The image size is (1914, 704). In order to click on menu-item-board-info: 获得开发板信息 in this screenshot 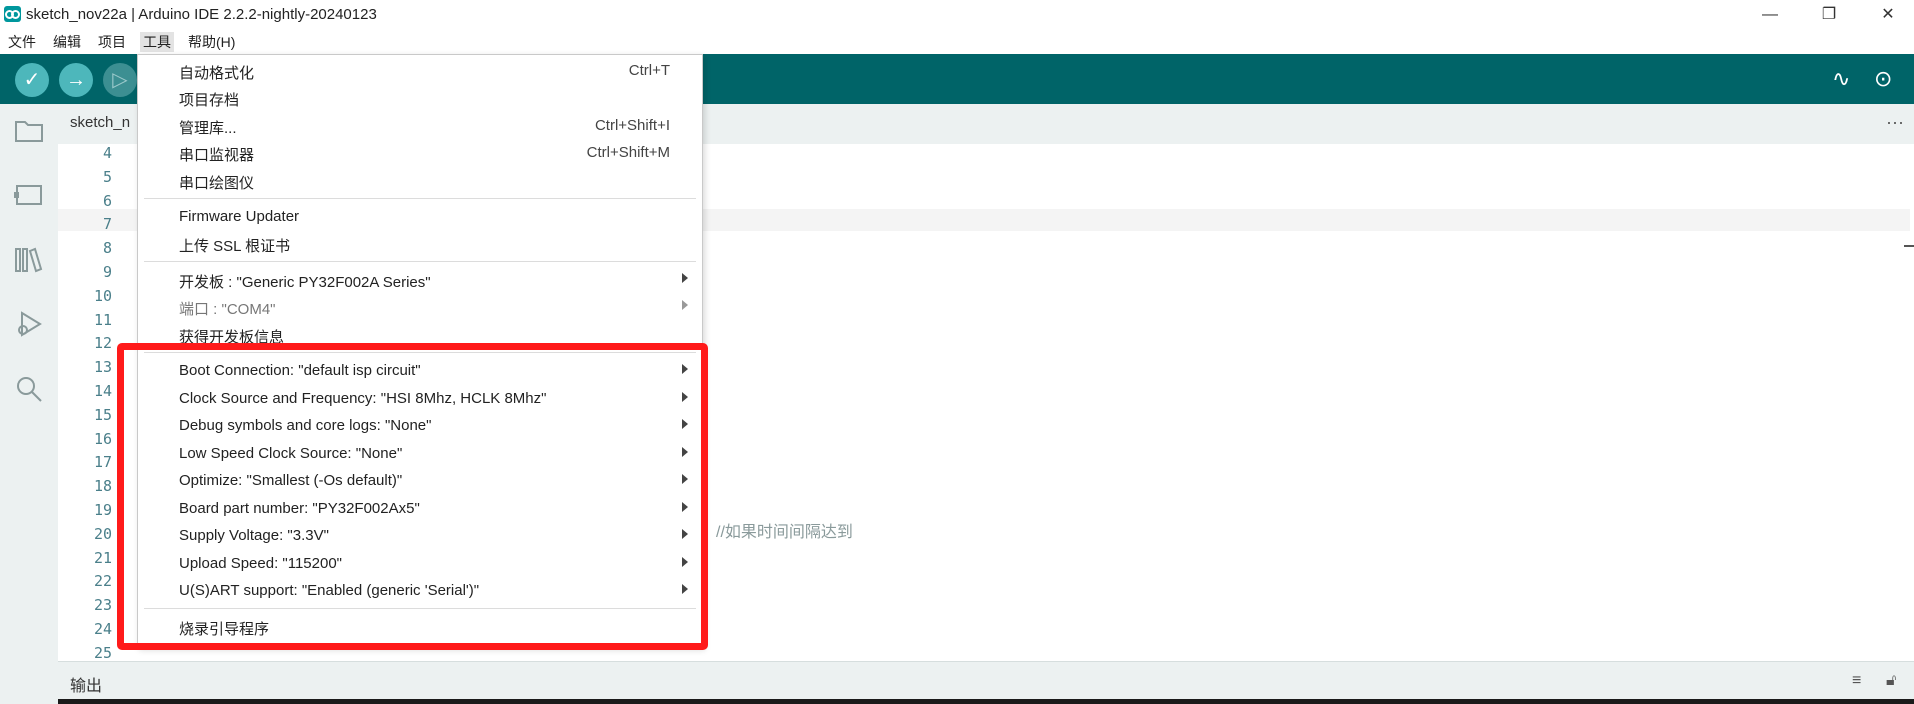, I will do `click(420, 335)`.